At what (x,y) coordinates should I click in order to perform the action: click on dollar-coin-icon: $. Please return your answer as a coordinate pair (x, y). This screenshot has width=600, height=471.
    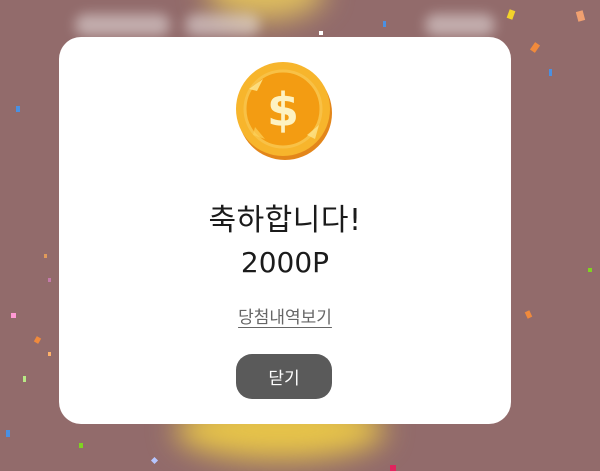
    Looking at the image, I should click on (284, 111).